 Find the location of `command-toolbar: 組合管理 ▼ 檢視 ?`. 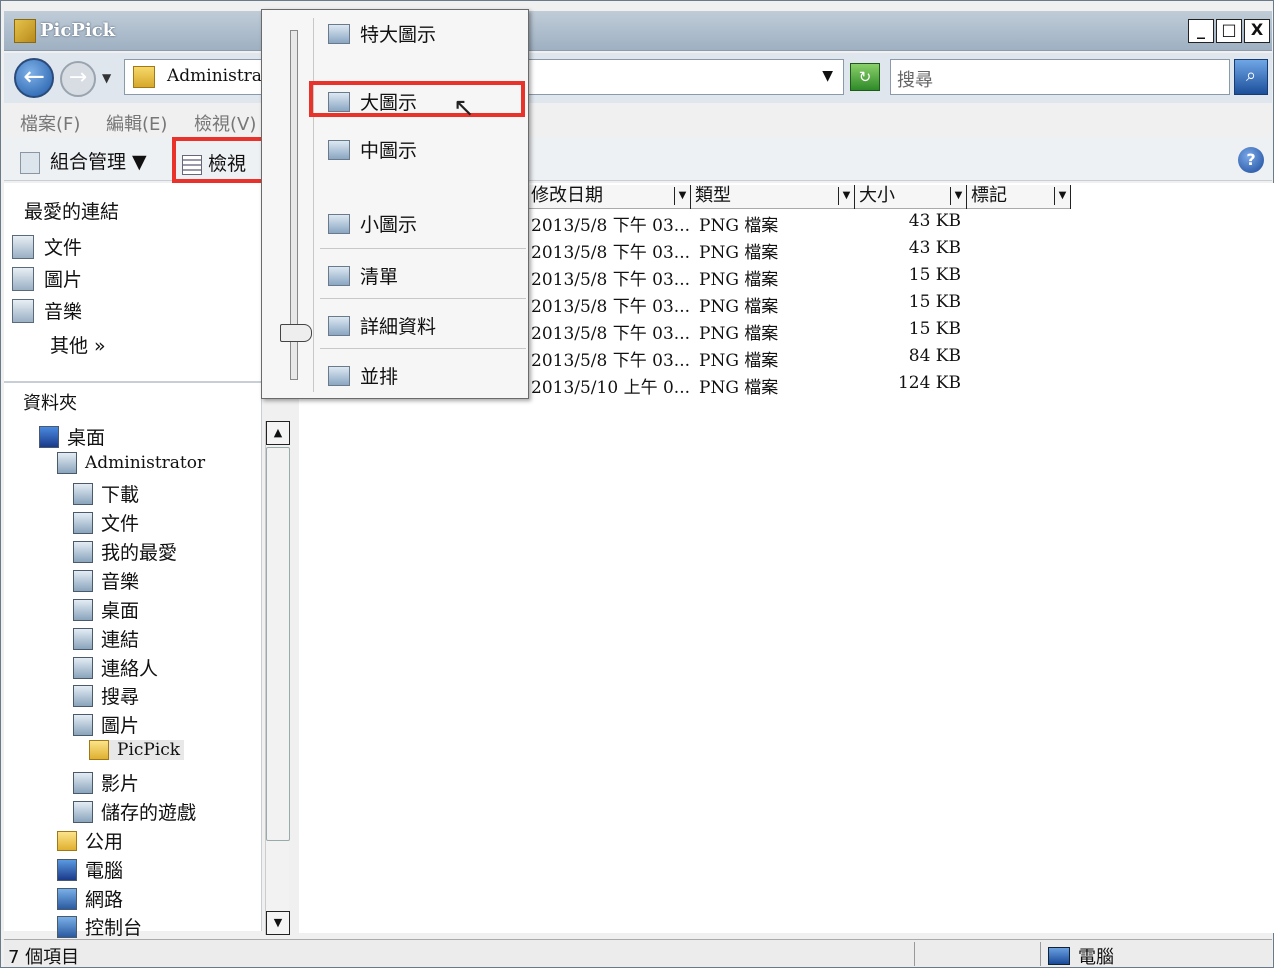

command-toolbar: 組合管理 ▼ 檢視 ? is located at coordinates (638, 160).